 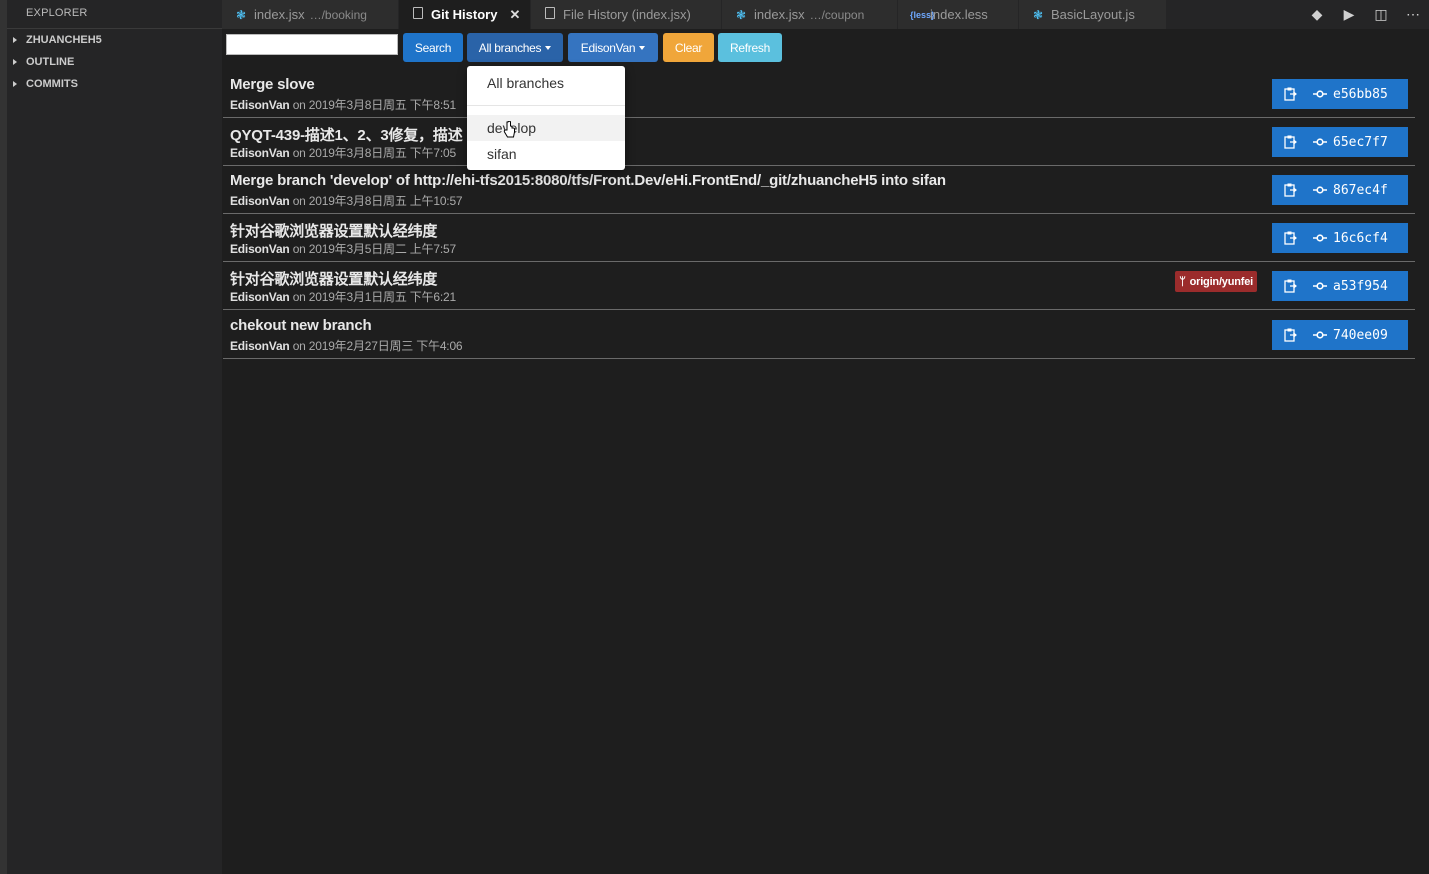 What do you see at coordinates (57, 13) in the screenshot?
I see `sidebar-title: EXPLORER` at bounding box center [57, 13].